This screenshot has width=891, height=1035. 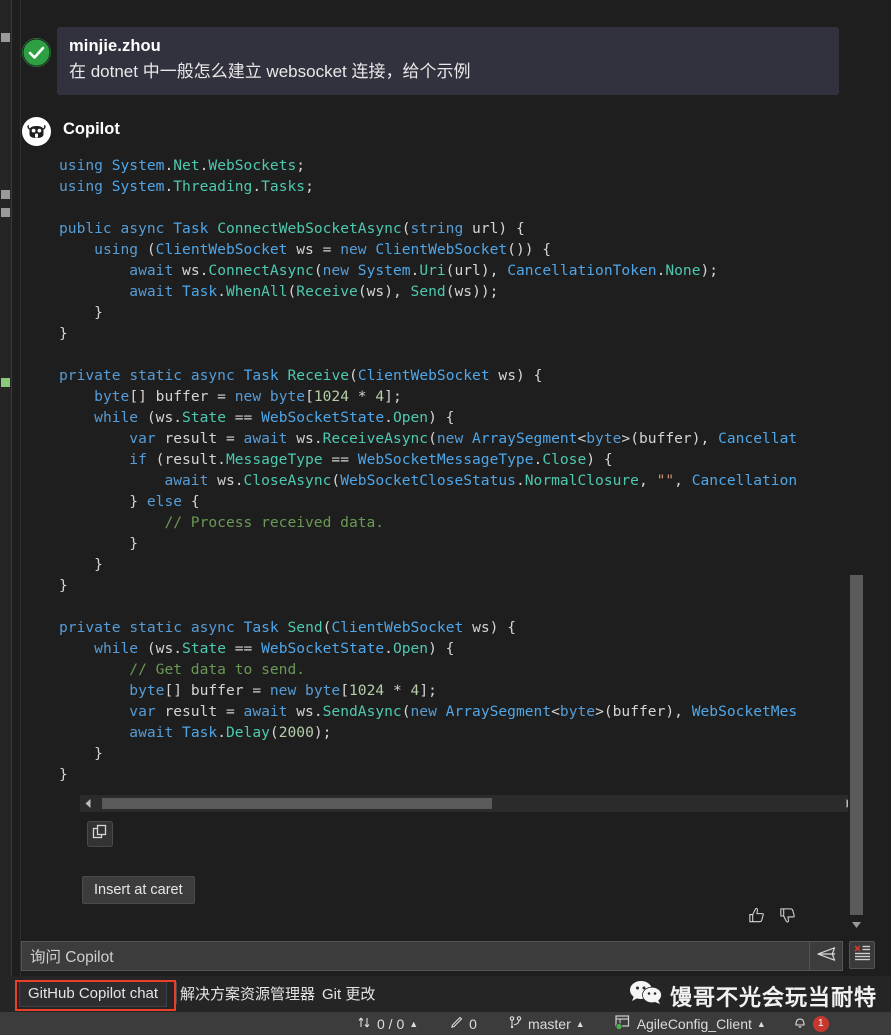 I want to click on chat-vertical-scrollbar, so click(x=856, y=465).